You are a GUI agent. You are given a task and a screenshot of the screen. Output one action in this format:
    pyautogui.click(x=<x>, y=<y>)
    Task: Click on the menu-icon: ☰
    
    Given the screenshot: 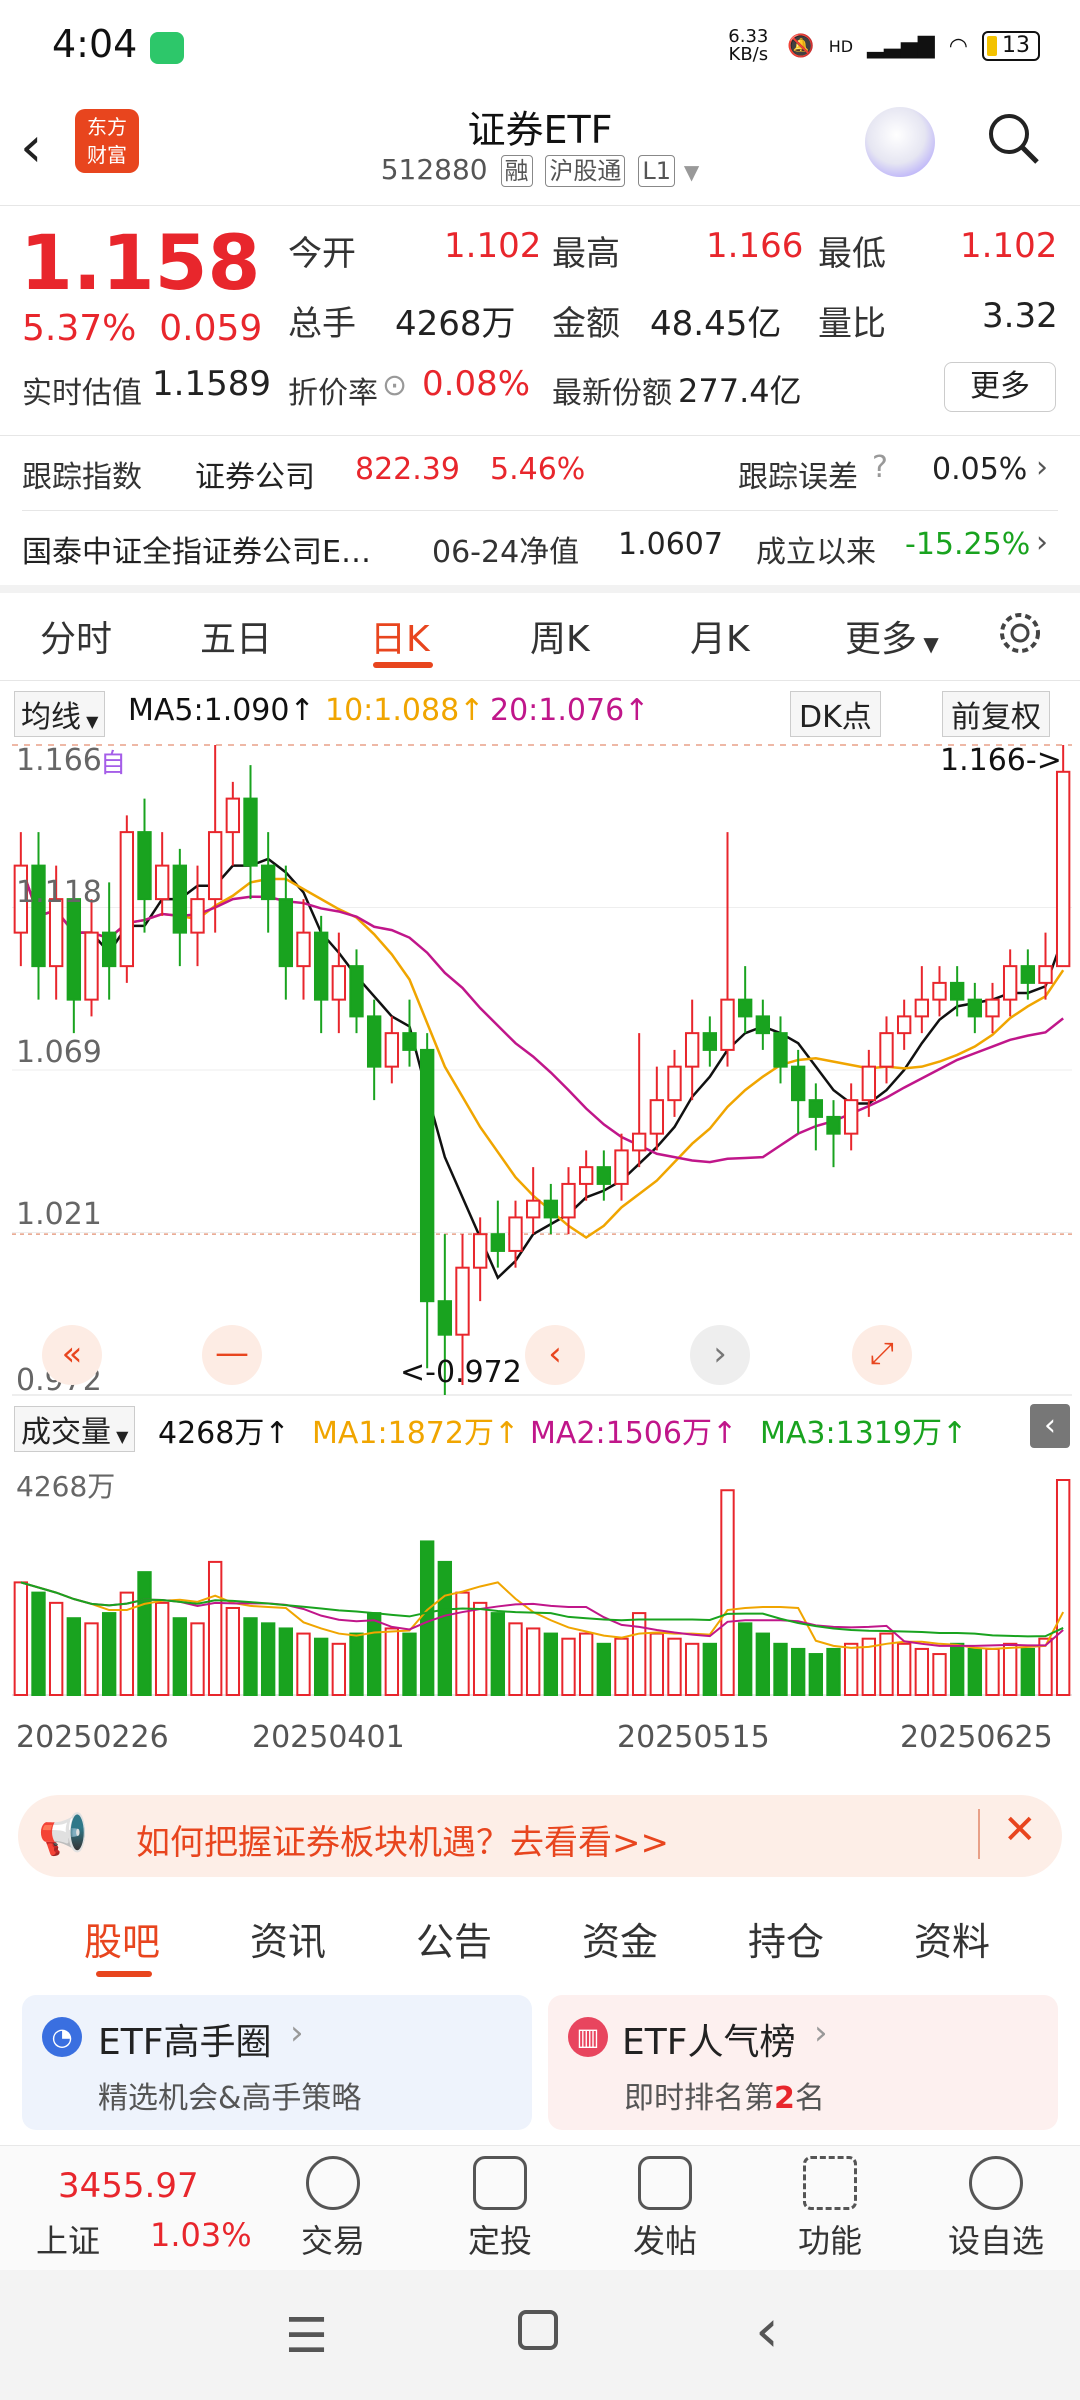 What is the action you would take?
    pyautogui.click(x=306, y=2336)
    